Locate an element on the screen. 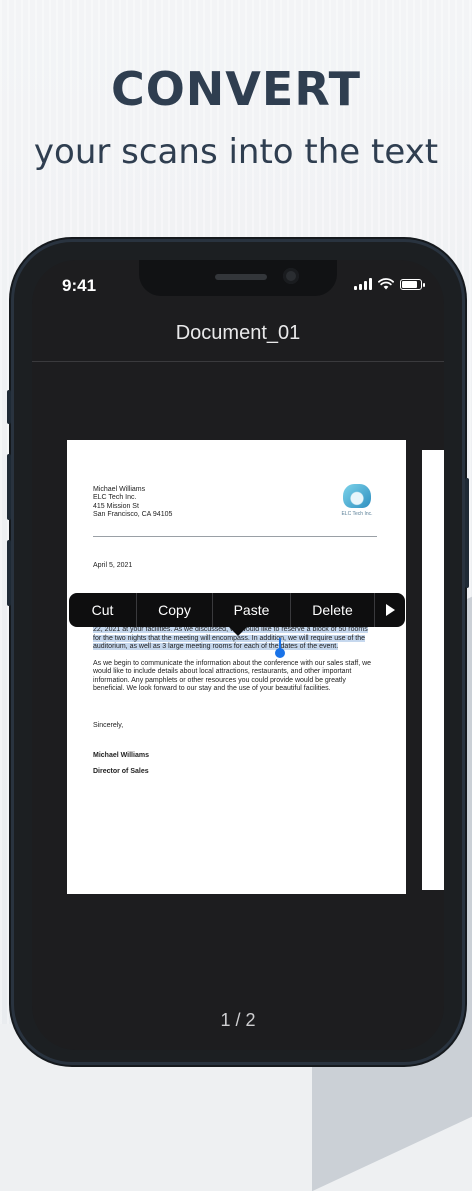 The width and height of the screenshot is (472, 1191). play-arrow-icon is located at coordinates (390, 610).